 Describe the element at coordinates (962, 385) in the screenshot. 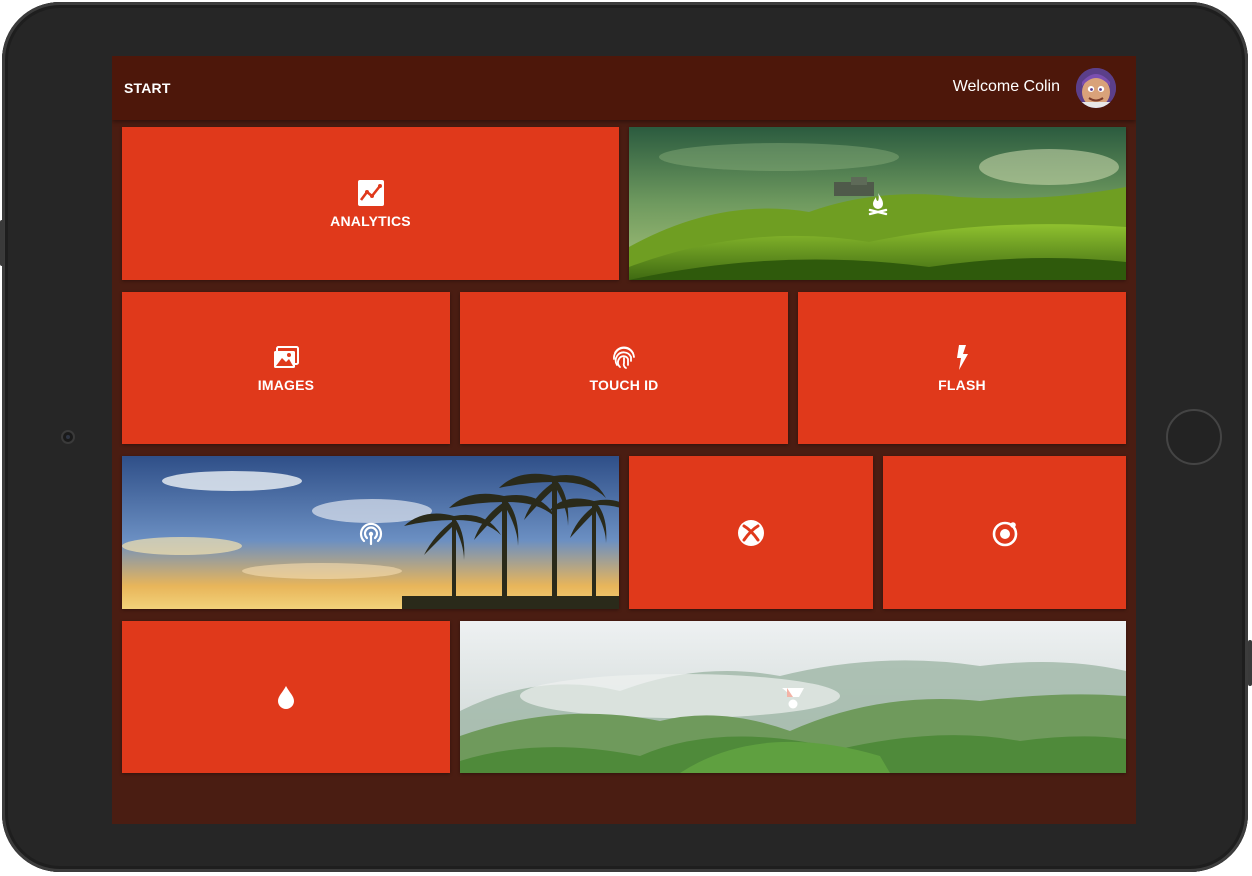

I see `flash-label: FLASH` at that location.